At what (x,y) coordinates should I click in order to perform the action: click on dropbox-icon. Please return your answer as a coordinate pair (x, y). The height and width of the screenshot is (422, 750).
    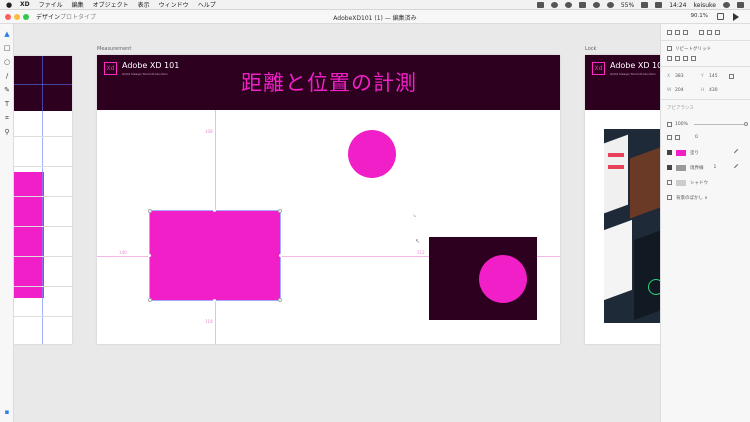
    Looking at the image, I should click on (554, 5).